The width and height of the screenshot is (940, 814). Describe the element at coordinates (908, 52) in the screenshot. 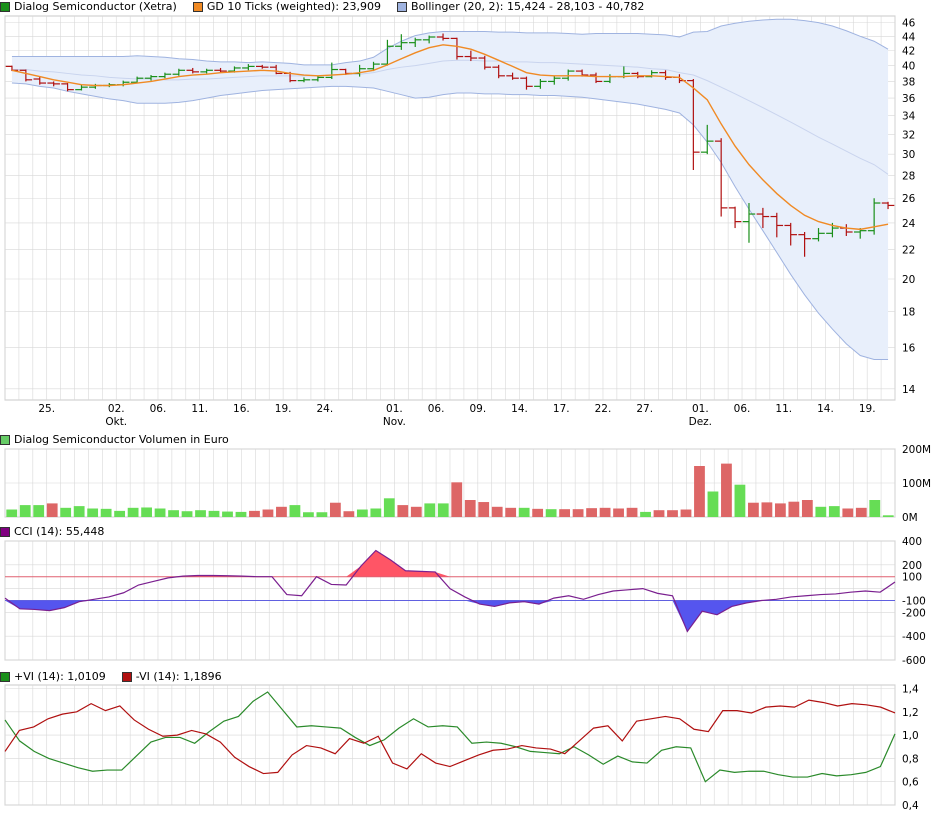

I see `price-y-tick-label: 42` at that location.